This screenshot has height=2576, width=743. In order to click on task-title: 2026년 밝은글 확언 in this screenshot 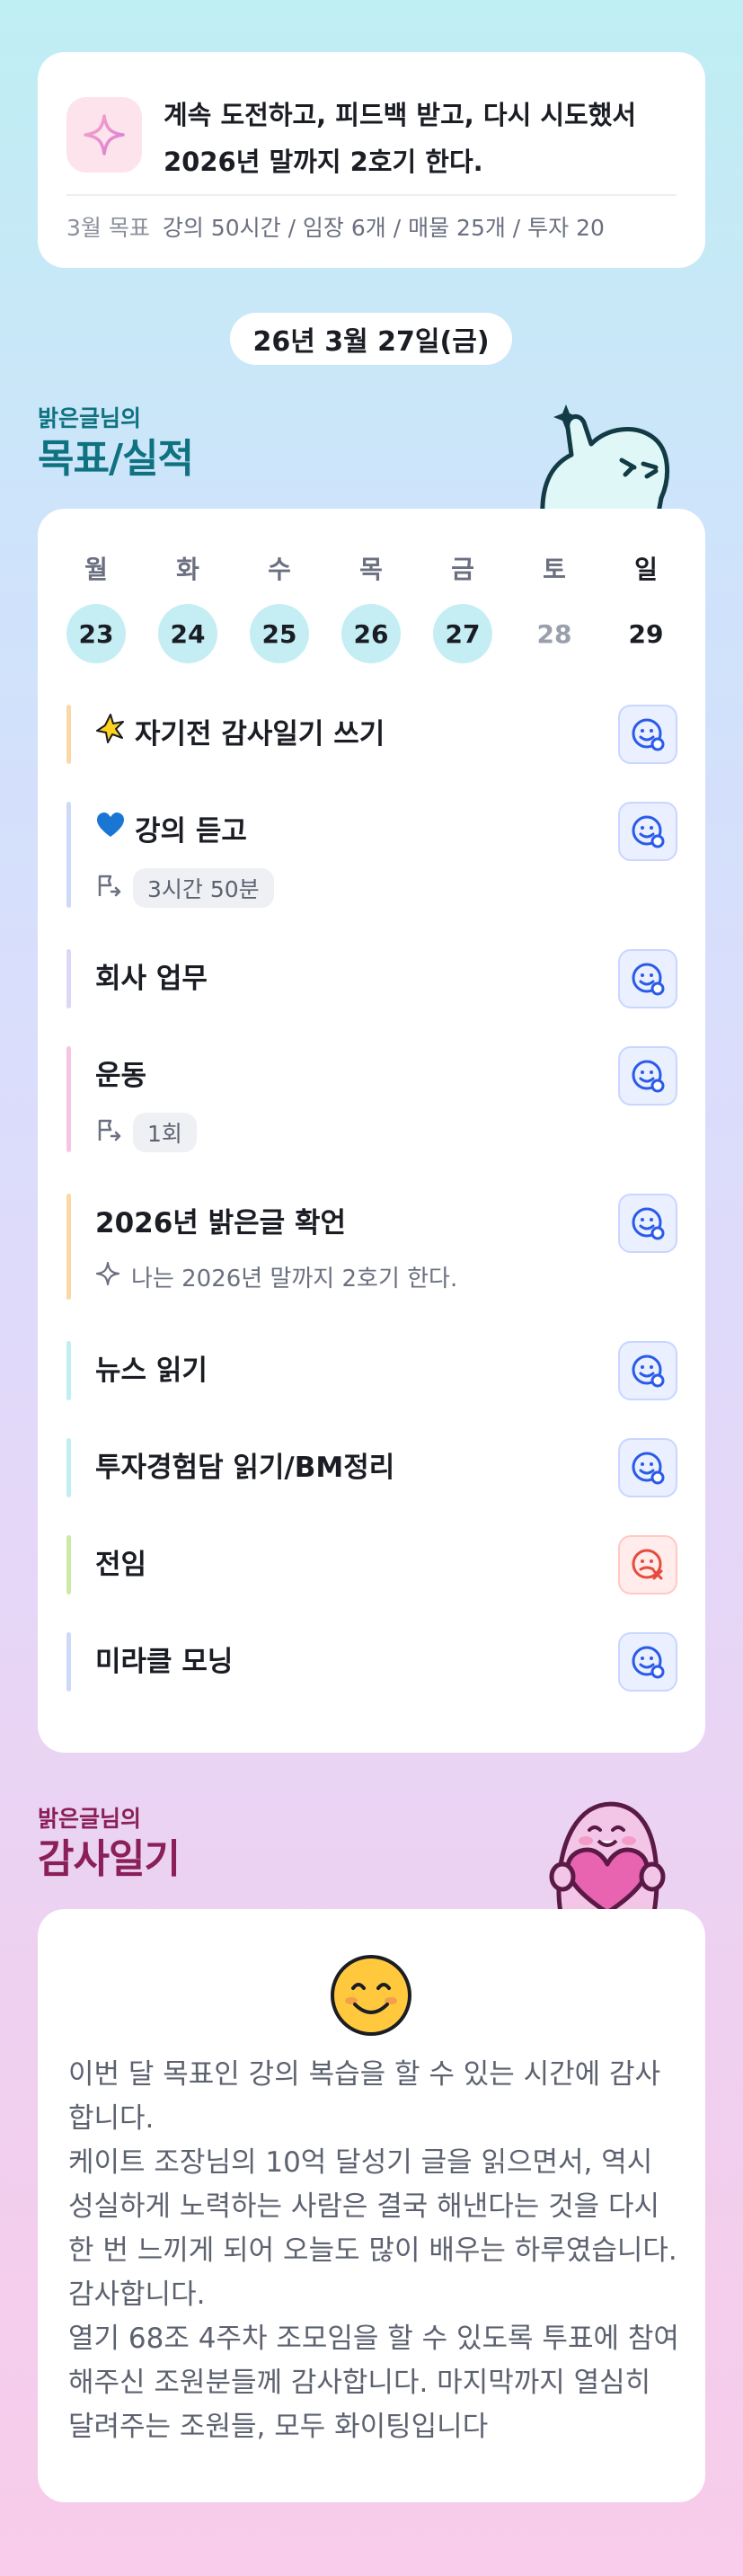, I will do `click(220, 1223)`.